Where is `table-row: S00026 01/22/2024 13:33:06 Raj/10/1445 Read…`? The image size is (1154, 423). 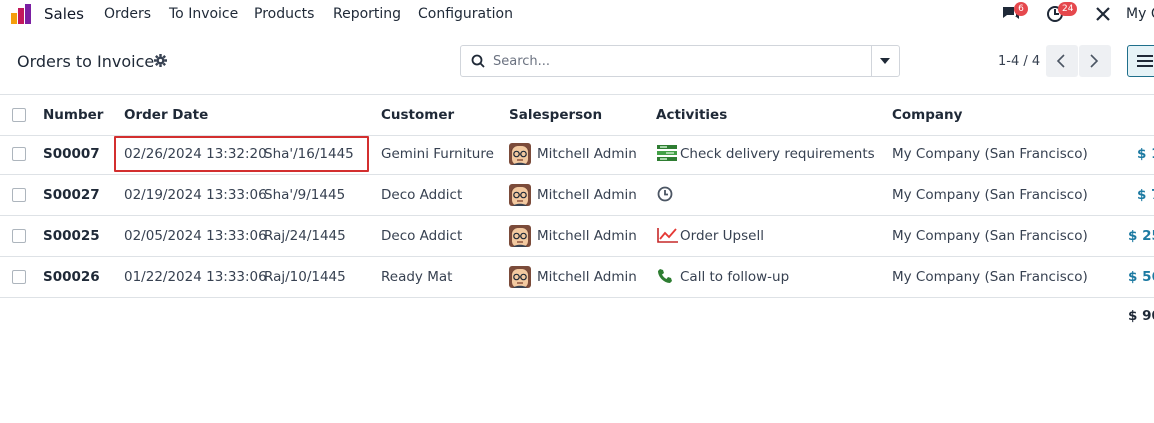 table-row: S00026 01/22/2024 13:33:06 Raj/10/1445 Read… is located at coordinates (577, 277).